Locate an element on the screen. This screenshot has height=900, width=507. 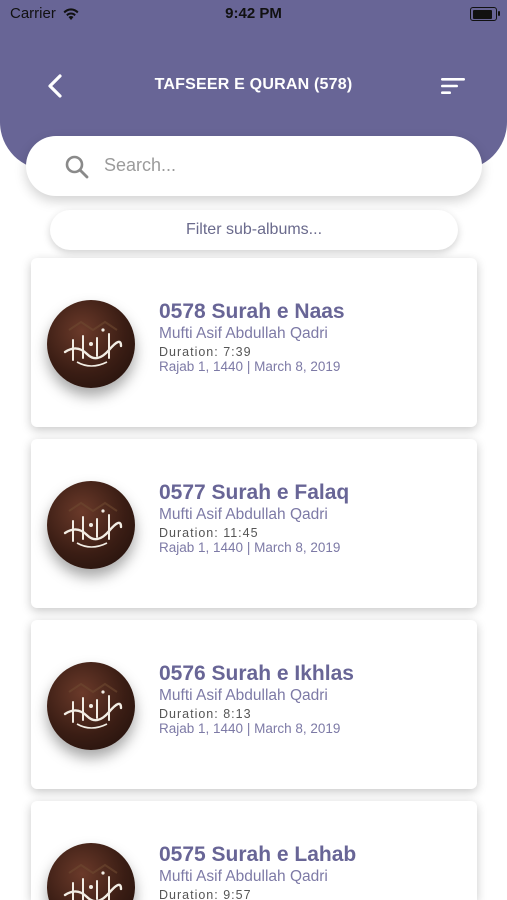
battery-level is located at coordinates (482, 14).